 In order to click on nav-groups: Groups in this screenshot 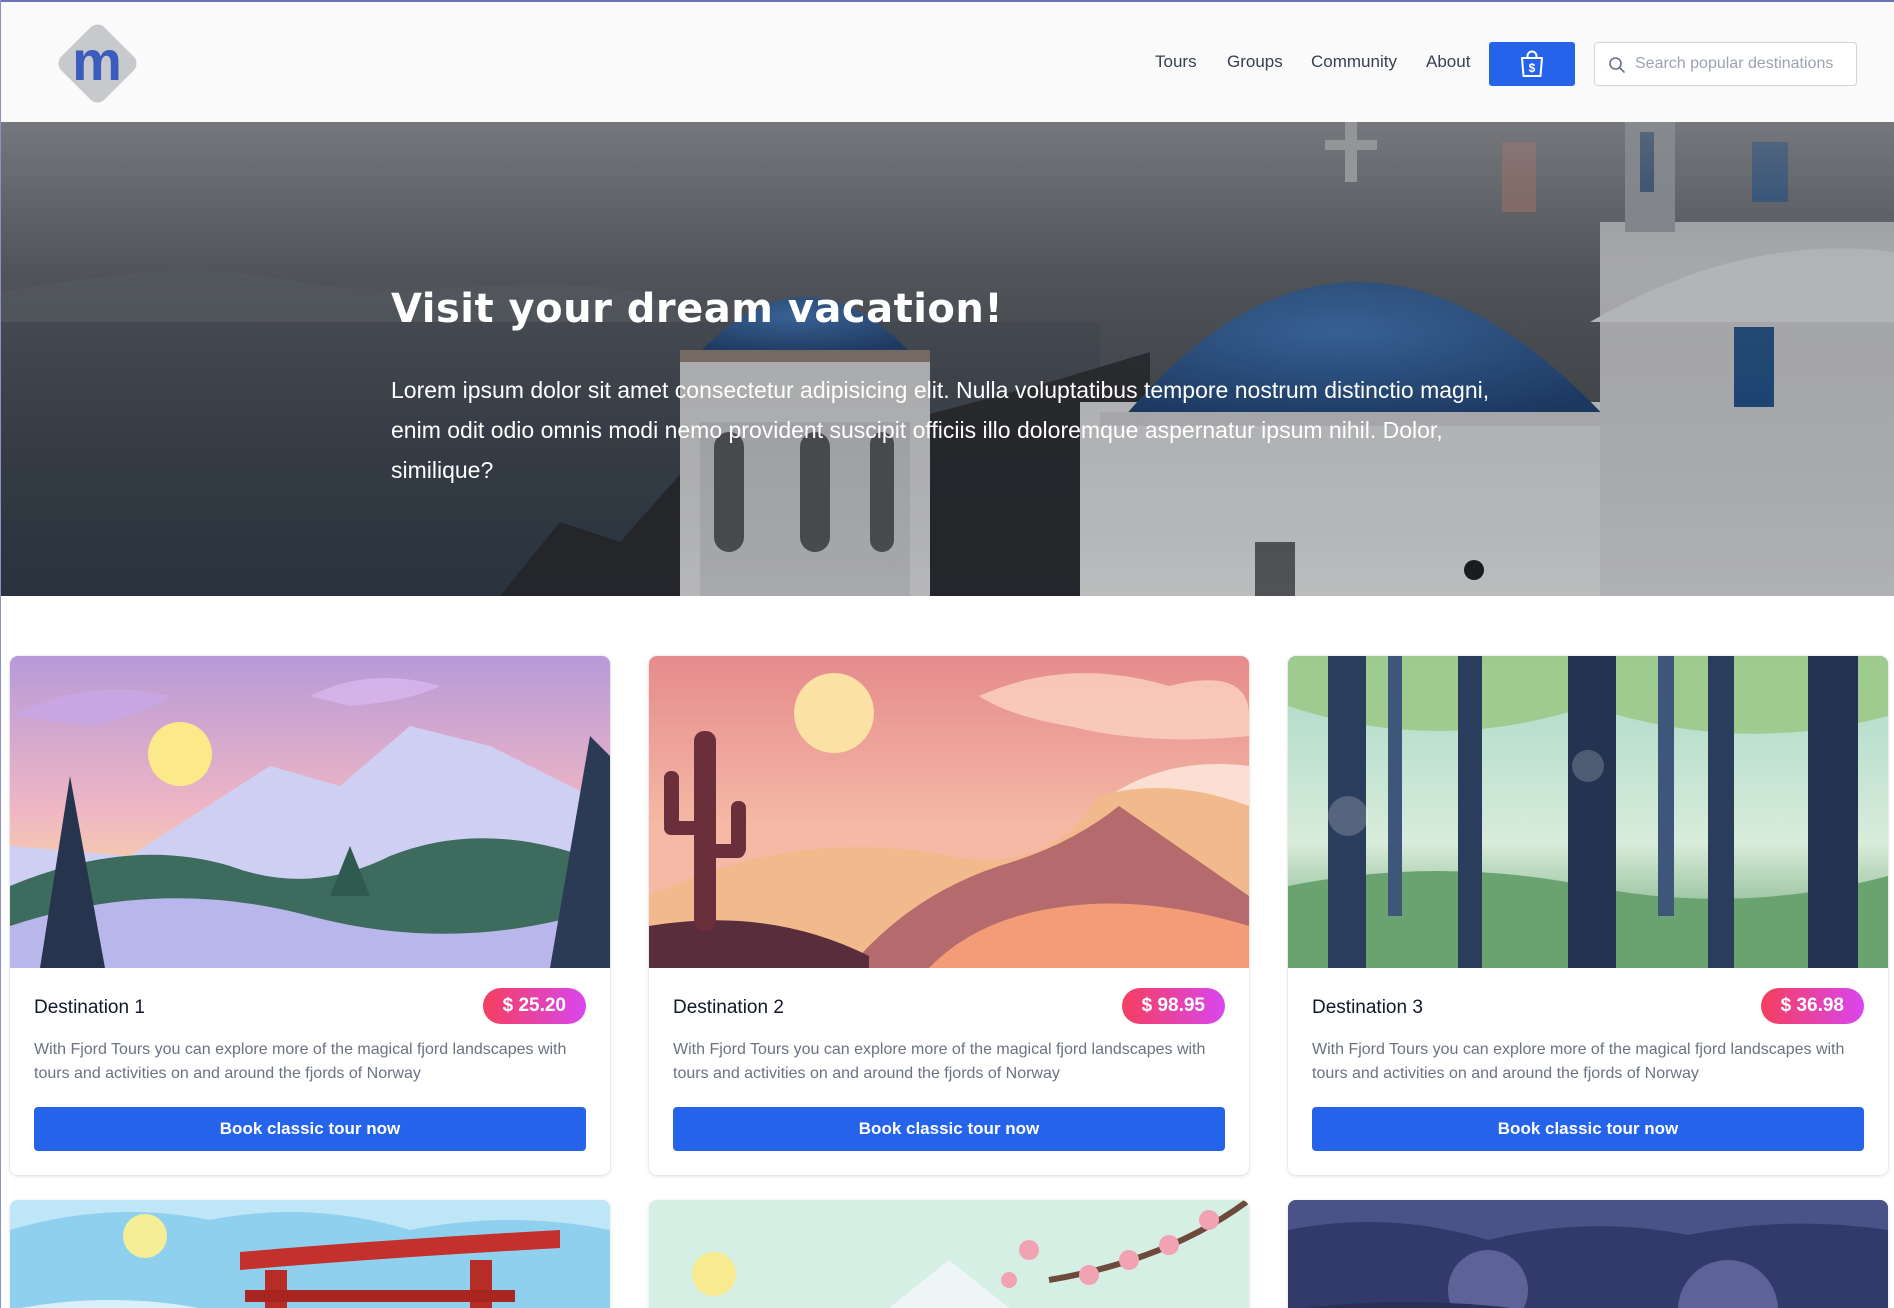, I will do `click(1255, 62)`.